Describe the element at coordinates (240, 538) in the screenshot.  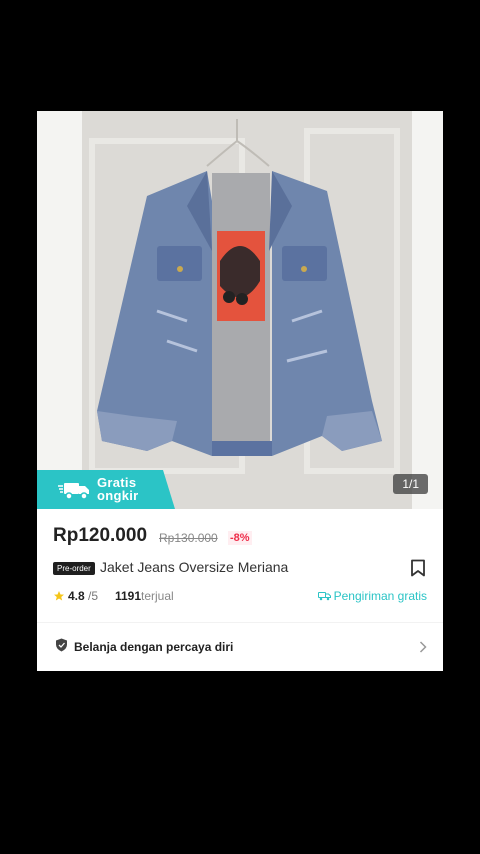
I see `discount-badge: -8%` at that location.